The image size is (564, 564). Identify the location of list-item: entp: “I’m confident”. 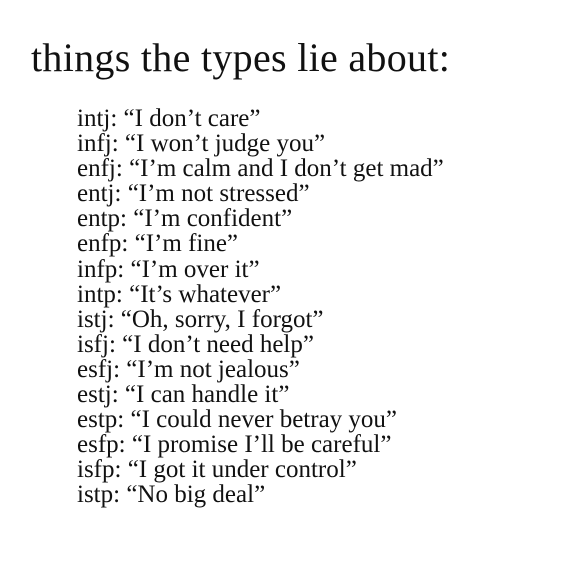
(260, 218).